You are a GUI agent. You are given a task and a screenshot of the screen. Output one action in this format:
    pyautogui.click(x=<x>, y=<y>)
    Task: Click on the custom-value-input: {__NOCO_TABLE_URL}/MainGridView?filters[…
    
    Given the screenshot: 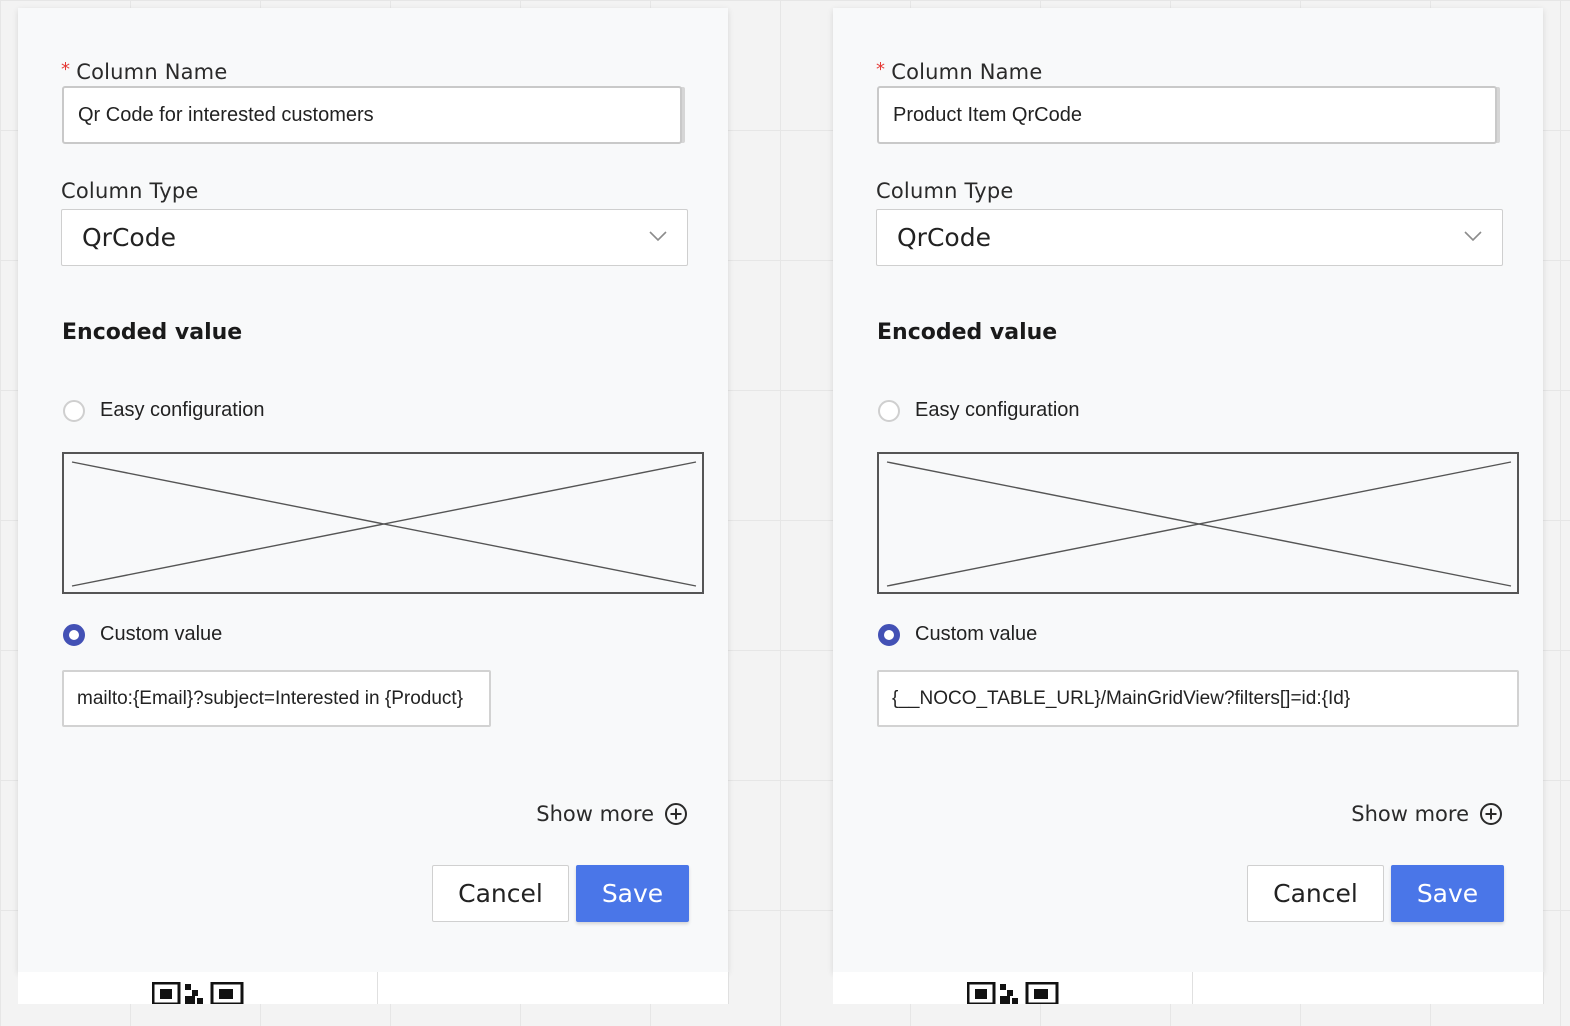 What is the action you would take?
    pyautogui.click(x=1198, y=698)
    